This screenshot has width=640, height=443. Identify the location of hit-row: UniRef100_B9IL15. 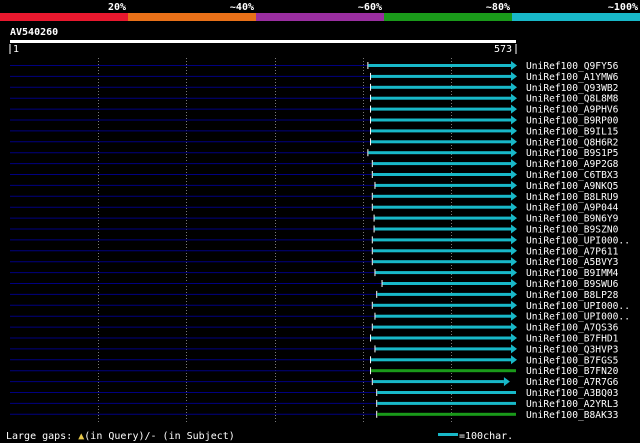
(314, 131).